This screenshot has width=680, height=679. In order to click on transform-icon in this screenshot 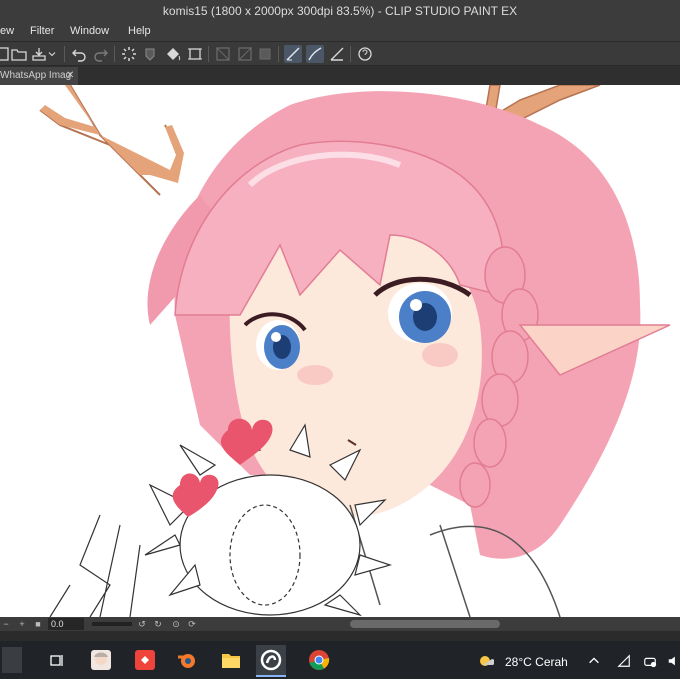, I will do `click(195, 54)`.